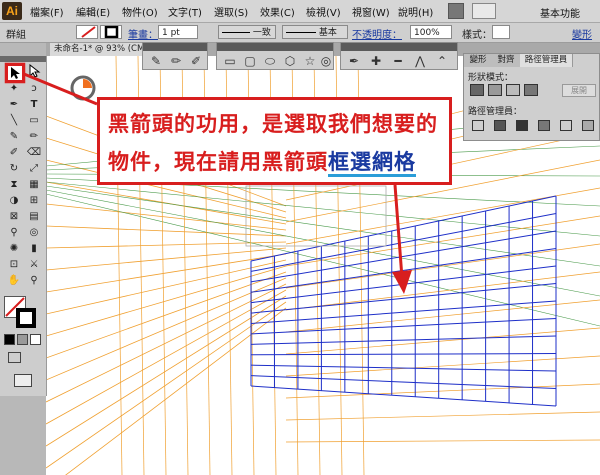  I want to click on callout-line-2: 物件，現在請用黑箭頭框選網格, so click(262, 161).